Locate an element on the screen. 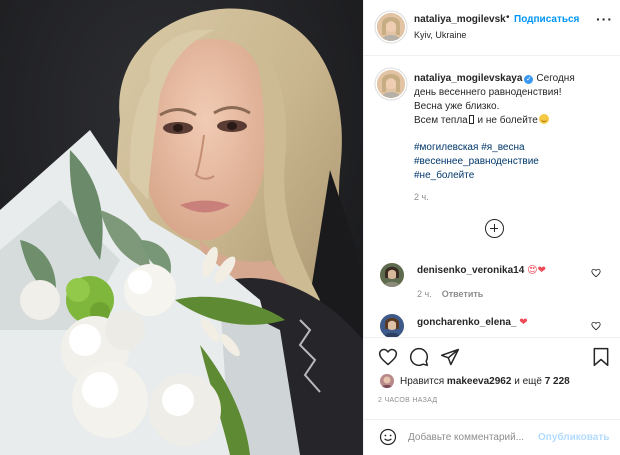 This screenshot has width=620, height=455. post-location: Kyiv, Ukraine is located at coordinates (440, 35).